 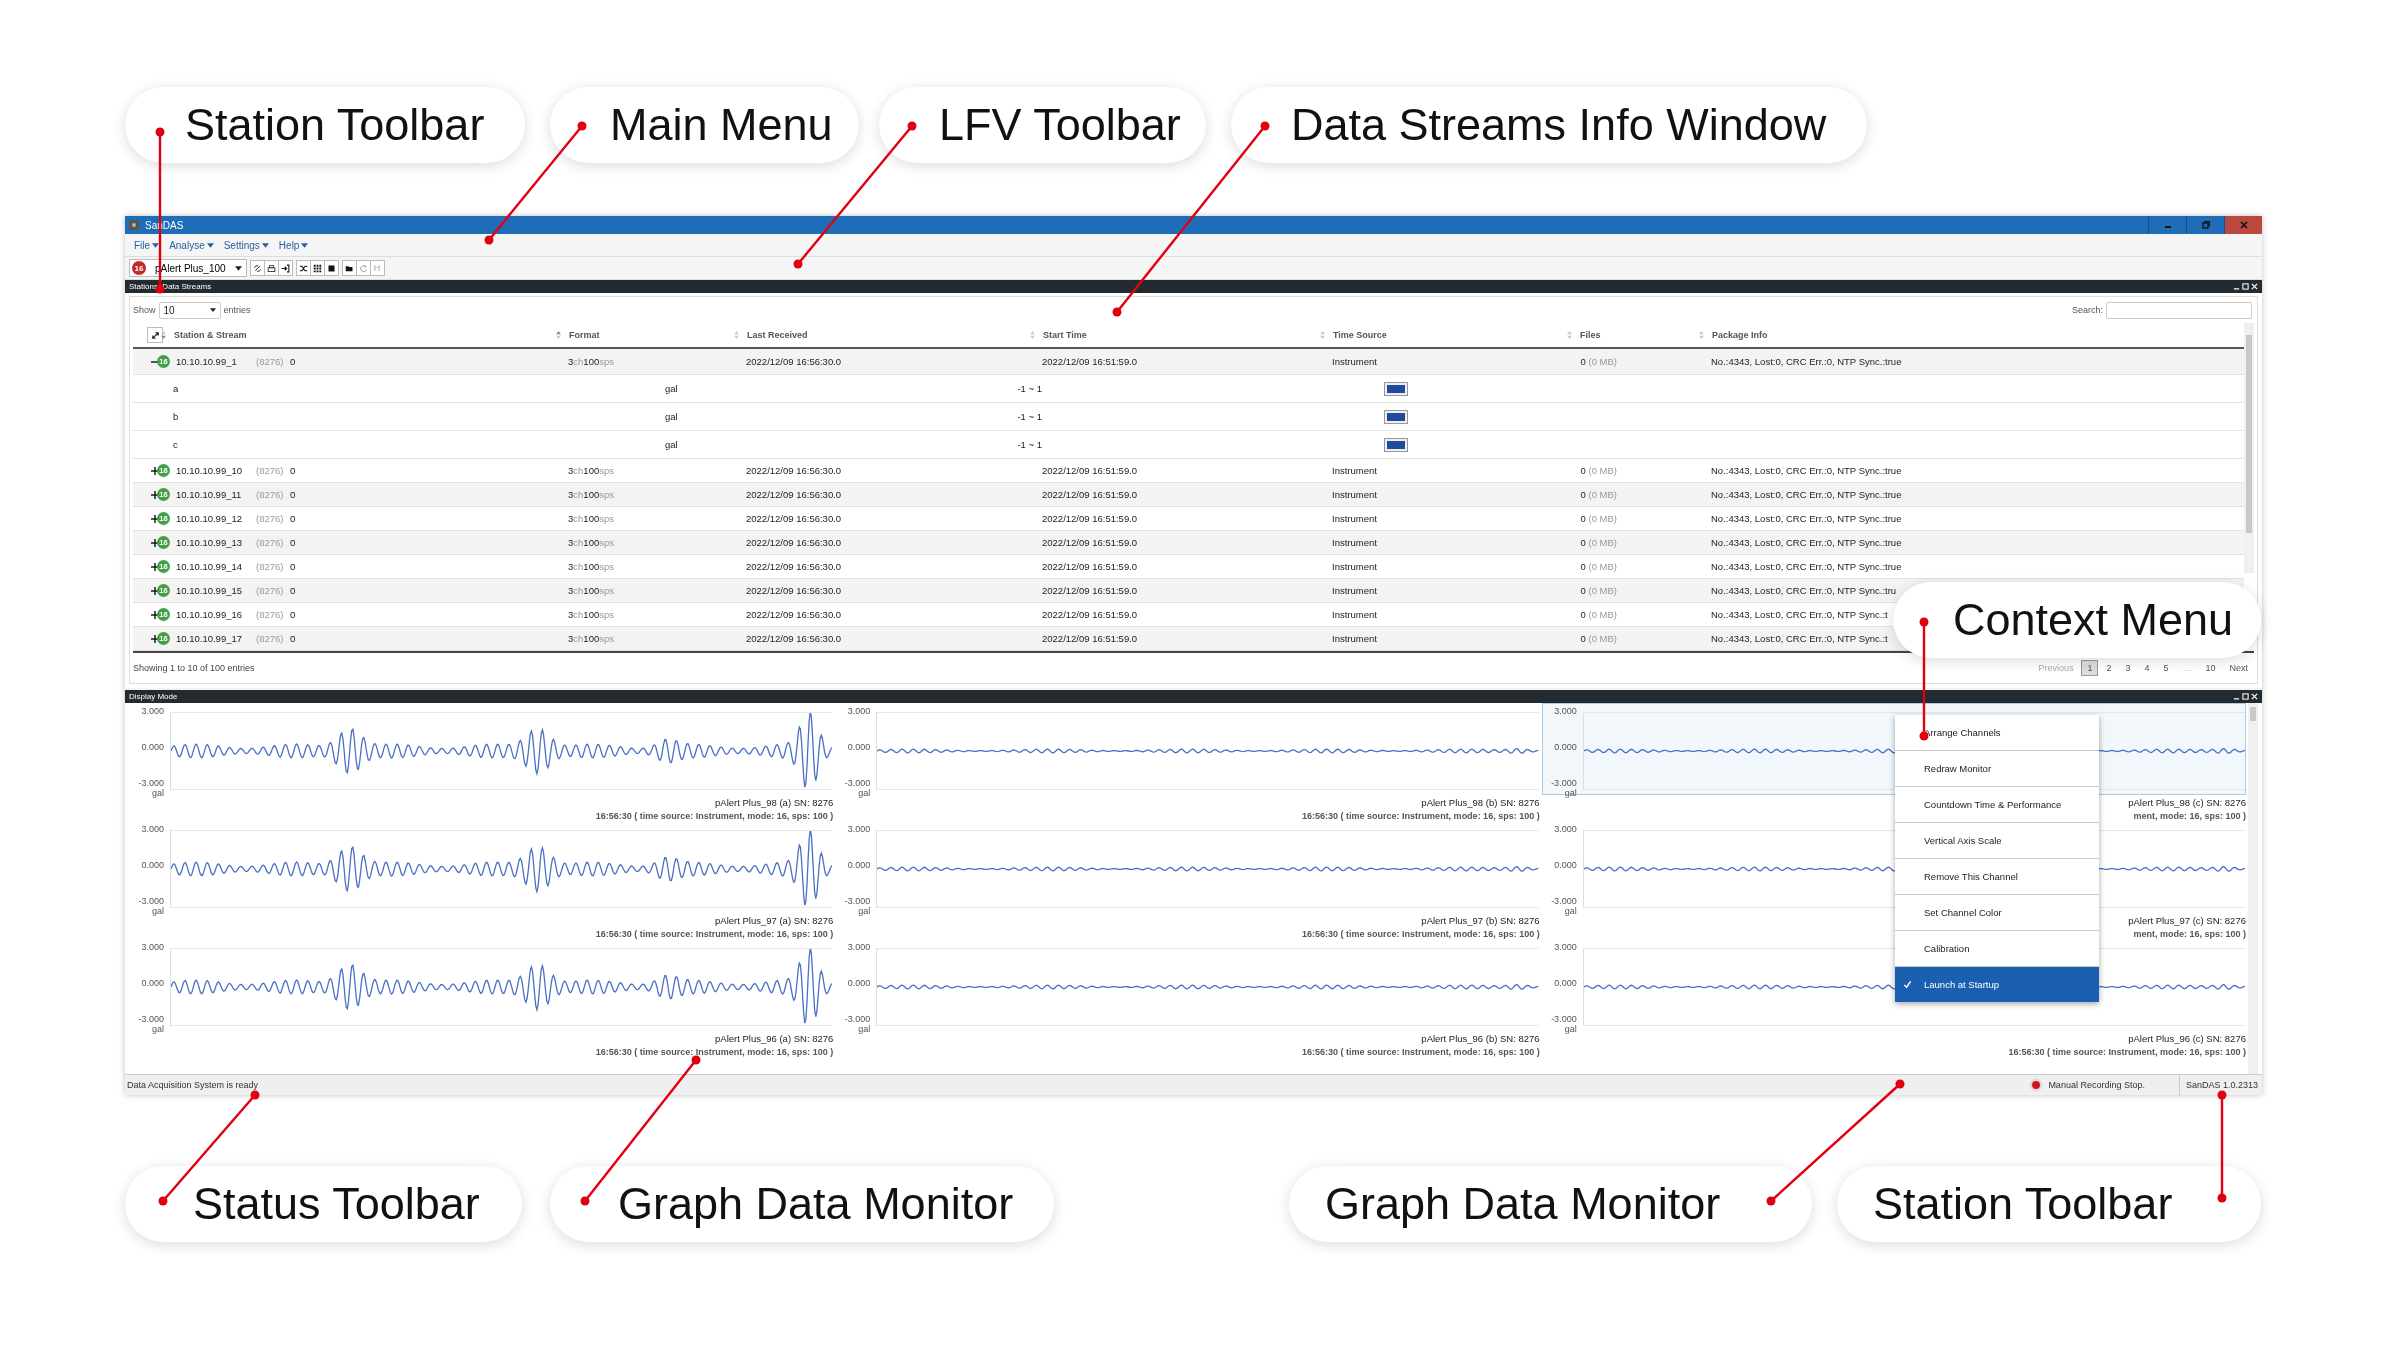 I want to click on menu-item: Redraw Monitor, so click(x=1997, y=769).